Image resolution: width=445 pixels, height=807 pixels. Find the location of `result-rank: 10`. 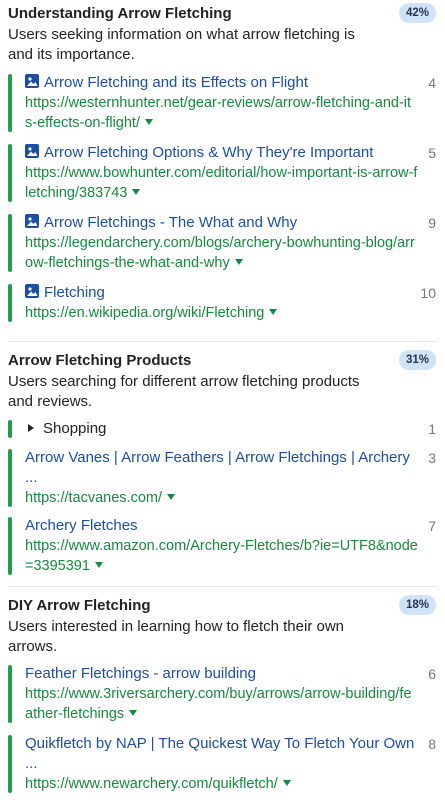

result-rank: 10 is located at coordinates (428, 293).